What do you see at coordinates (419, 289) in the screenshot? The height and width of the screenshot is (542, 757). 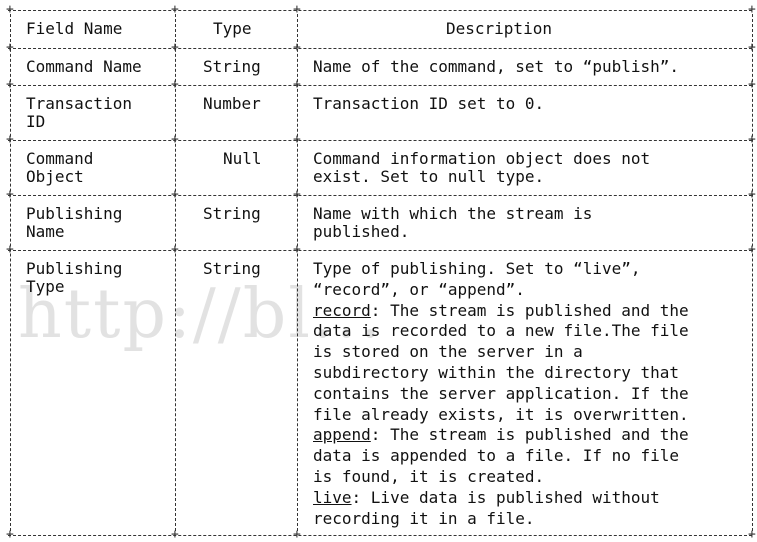 I see `description-line: “record”, or “append”.` at bounding box center [419, 289].